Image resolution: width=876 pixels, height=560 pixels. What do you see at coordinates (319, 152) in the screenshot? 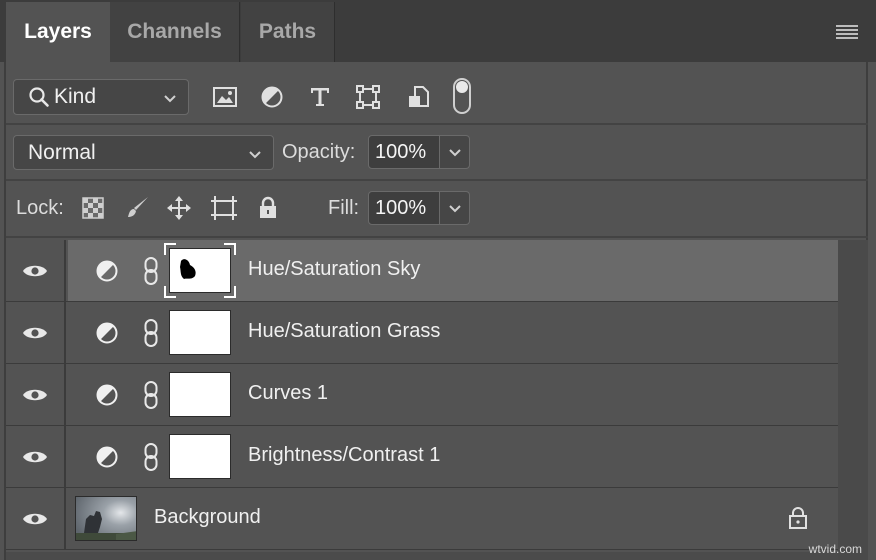
I see `opacity-label: Opacity:` at bounding box center [319, 152].